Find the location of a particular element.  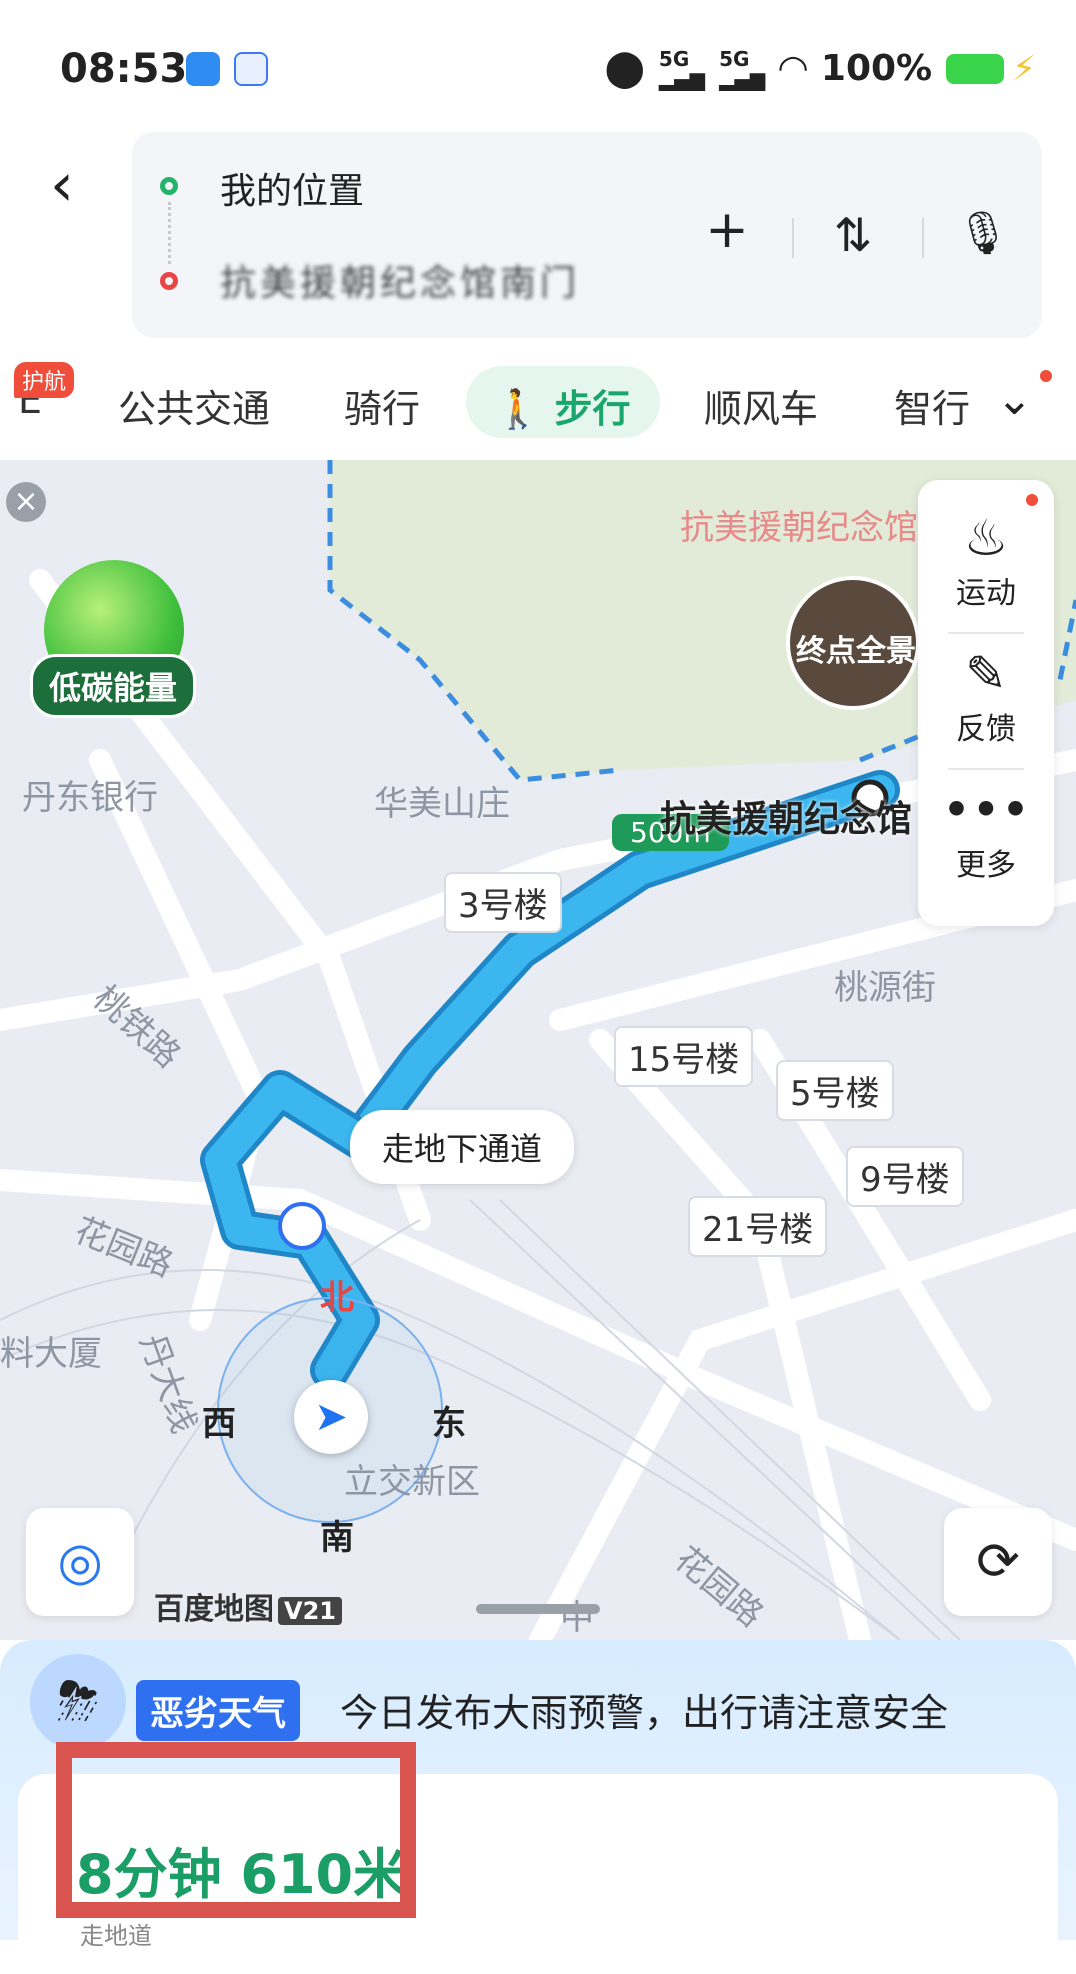

compass-west: 西 is located at coordinates (219, 1424).